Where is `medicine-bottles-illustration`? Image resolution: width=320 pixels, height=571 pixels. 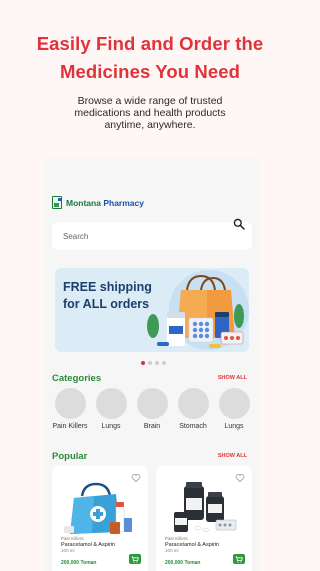
medicine-bottles-illustration is located at coordinates (205, 507).